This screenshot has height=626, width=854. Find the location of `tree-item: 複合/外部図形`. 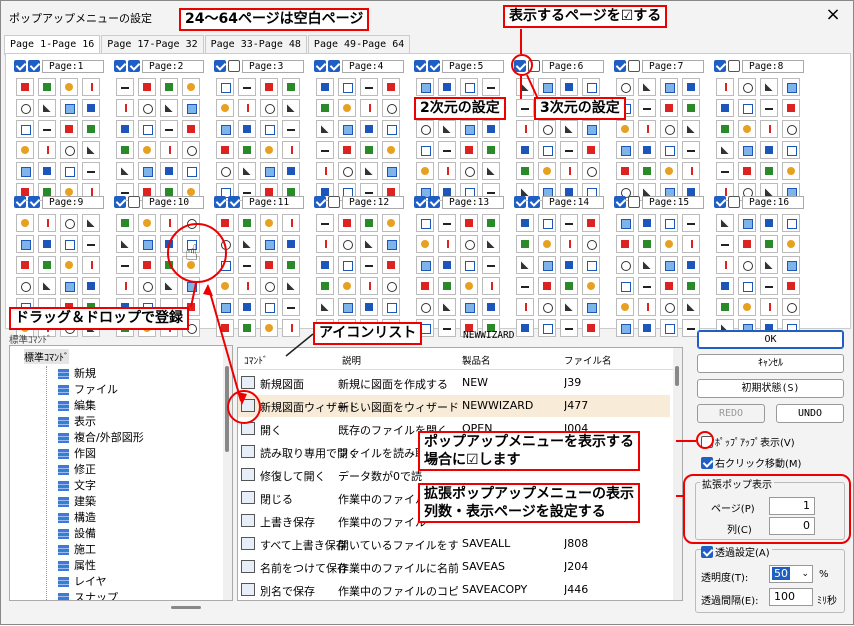

tree-item: 複合/外部図形 is located at coordinates (101, 438).